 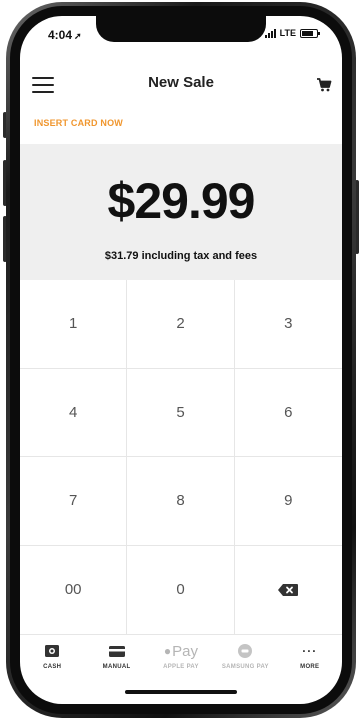 What do you see at coordinates (52, 651) in the screenshot?
I see `cash-icon` at bounding box center [52, 651].